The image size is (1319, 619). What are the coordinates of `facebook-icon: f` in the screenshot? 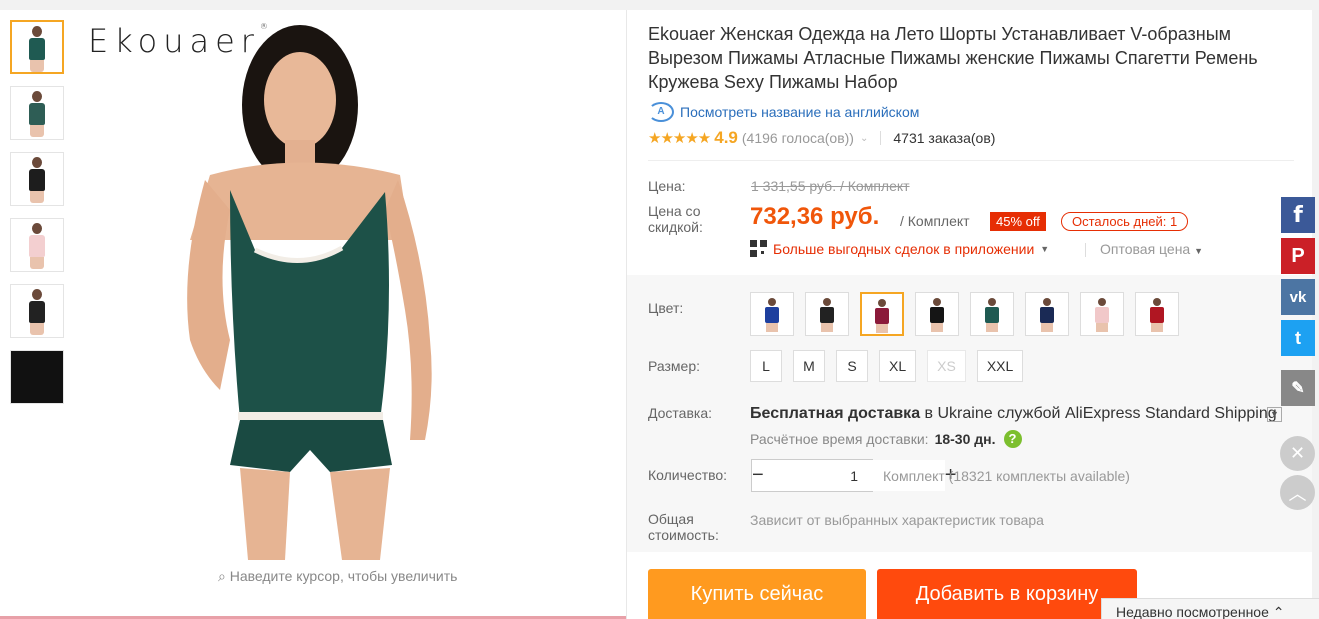 It's located at (1298, 215).